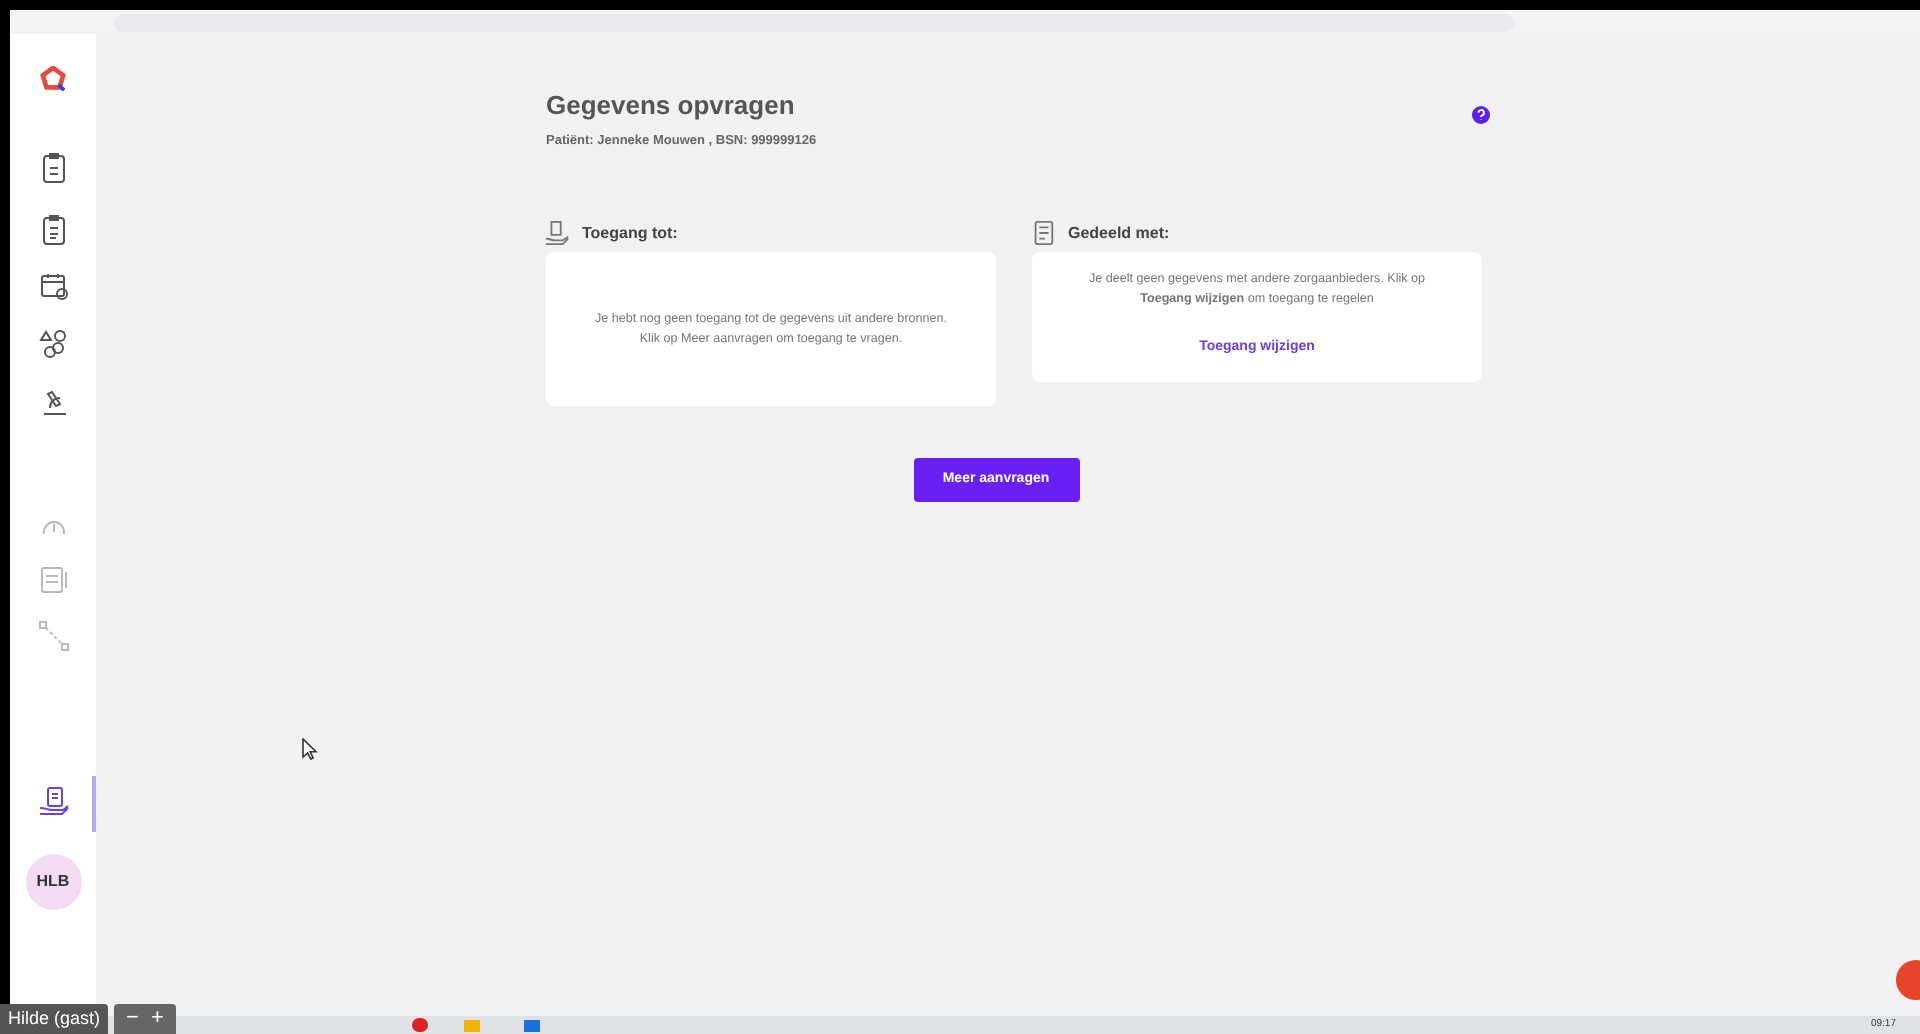  Describe the element at coordinates (53, 79) in the screenshot. I see `logo-icon` at that location.